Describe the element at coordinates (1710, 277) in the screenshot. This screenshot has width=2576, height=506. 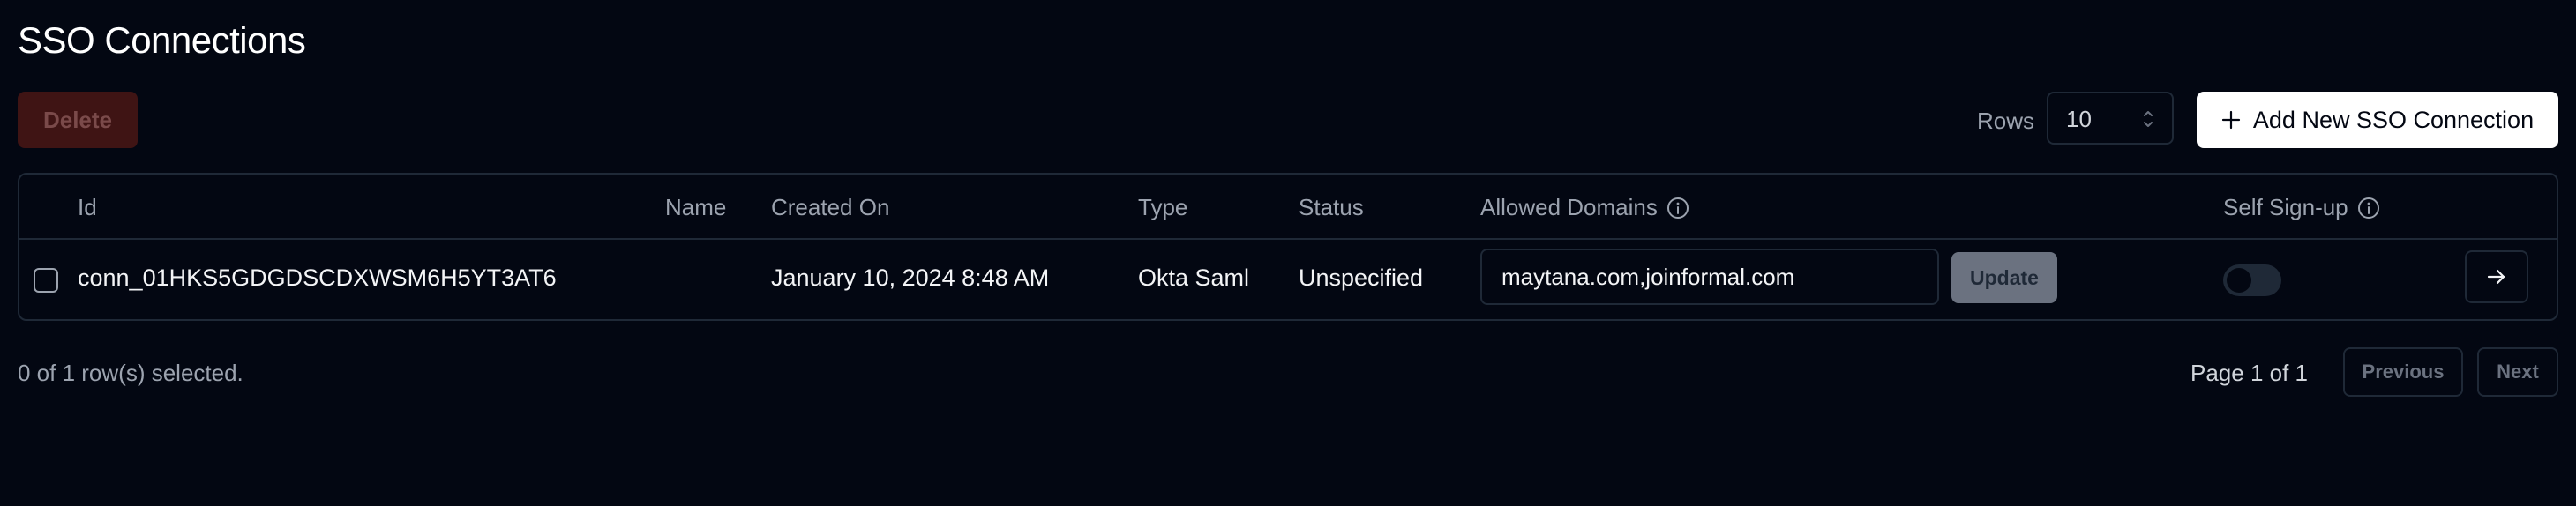
I see `allowed-domains-input` at that location.